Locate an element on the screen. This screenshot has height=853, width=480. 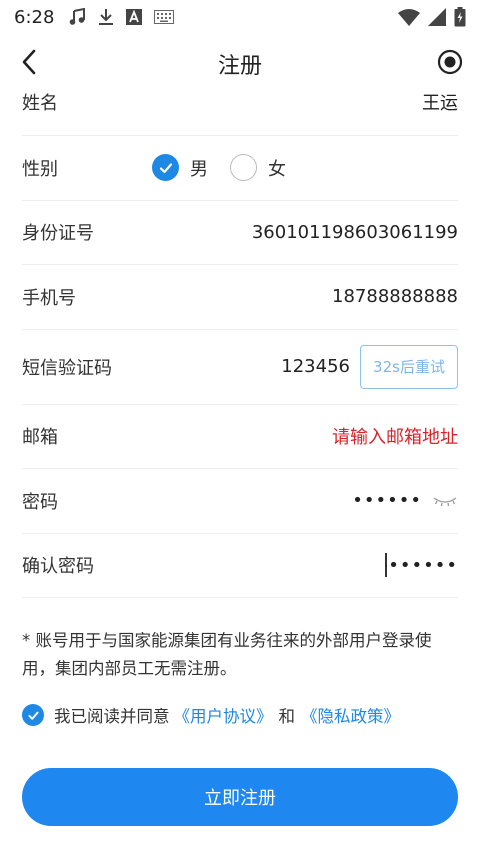
registration-note: * 账号用于与国家能源集团有业务往来的外部用户登录使用，集团内部员工无需注册。 is located at coordinates (227, 654).